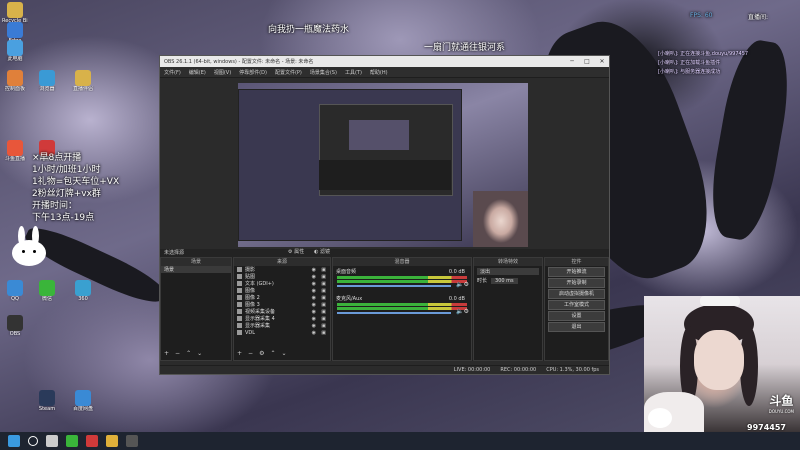  What do you see at coordinates (92, 441) in the screenshot?
I see `netease-icon` at bounding box center [92, 441].